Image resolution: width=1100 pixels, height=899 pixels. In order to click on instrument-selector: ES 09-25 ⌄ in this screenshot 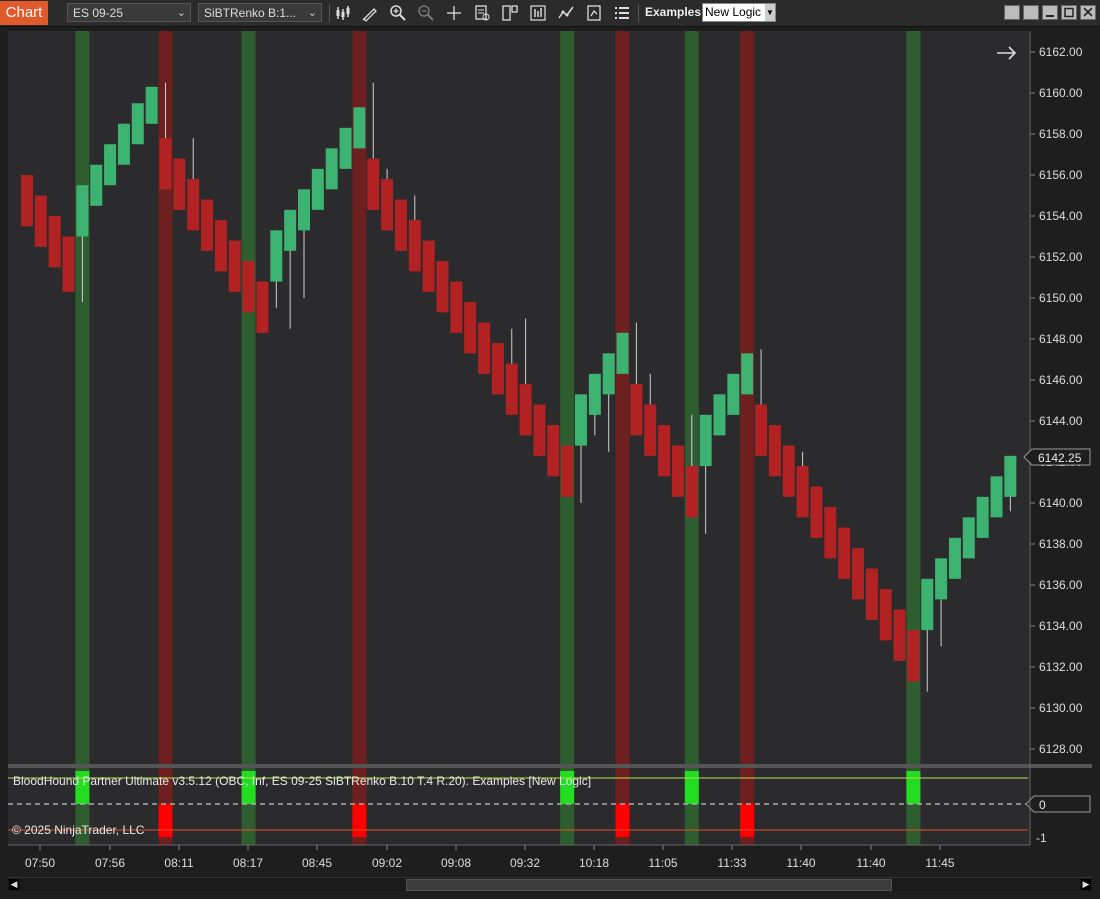, I will do `click(129, 12)`.